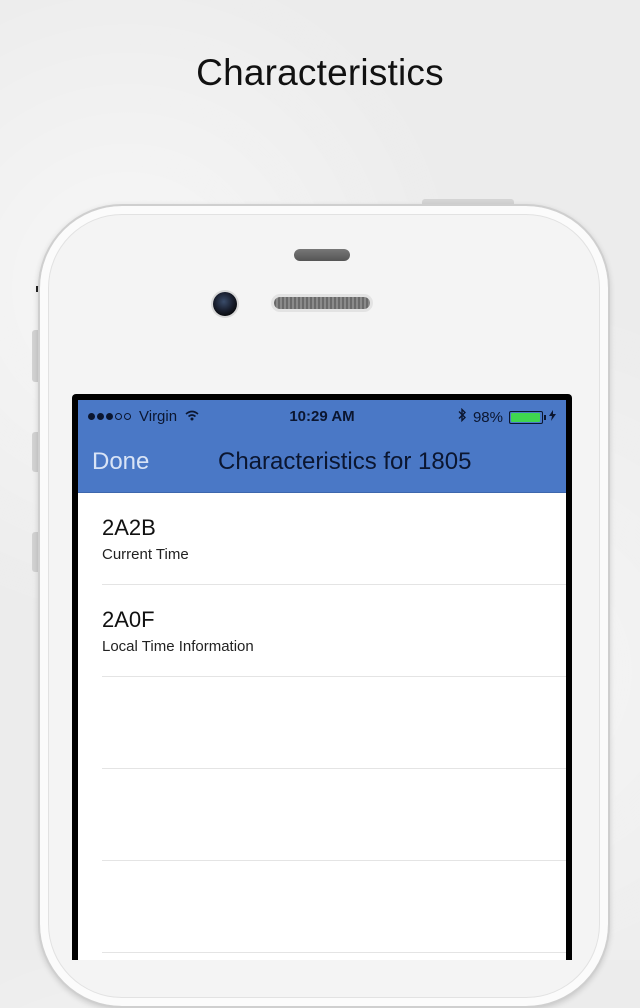 This screenshot has height=1008, width=640. I want to click on battery-fill, so click(526, 417).